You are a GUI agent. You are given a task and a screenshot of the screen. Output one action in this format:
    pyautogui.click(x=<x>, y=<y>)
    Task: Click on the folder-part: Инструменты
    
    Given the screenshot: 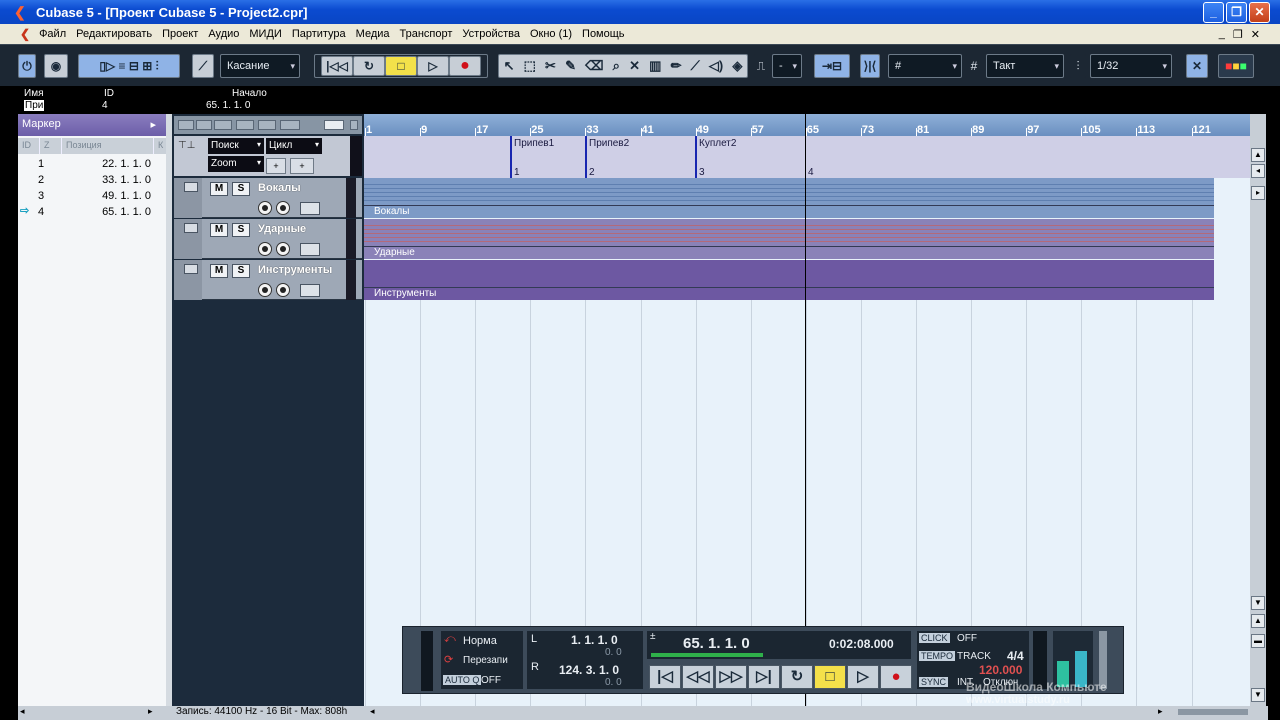 What is the action you would take?
    pyautogui.click(x=789, y=280)
    